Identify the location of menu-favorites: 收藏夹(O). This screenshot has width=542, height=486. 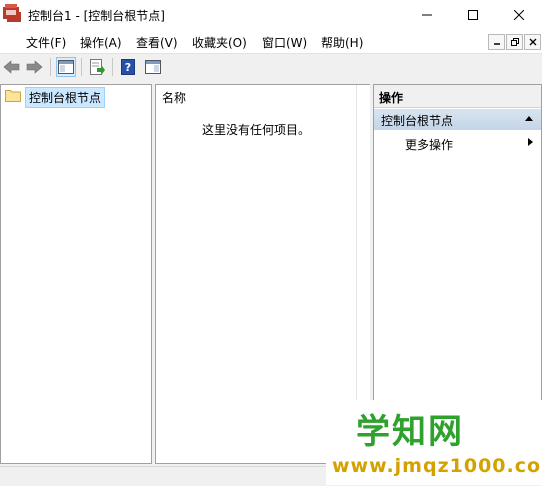
(219, 42).